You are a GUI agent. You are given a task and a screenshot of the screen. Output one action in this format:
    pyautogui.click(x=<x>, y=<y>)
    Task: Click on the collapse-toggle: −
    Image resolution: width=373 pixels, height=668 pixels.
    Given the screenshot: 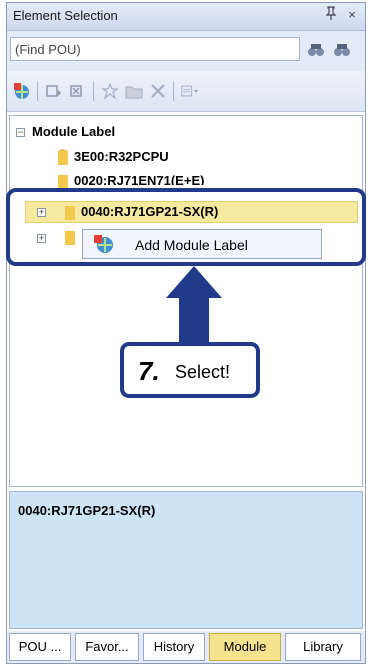 What is the action you would take?
    pyautogui.click(x=20, y=132)
    